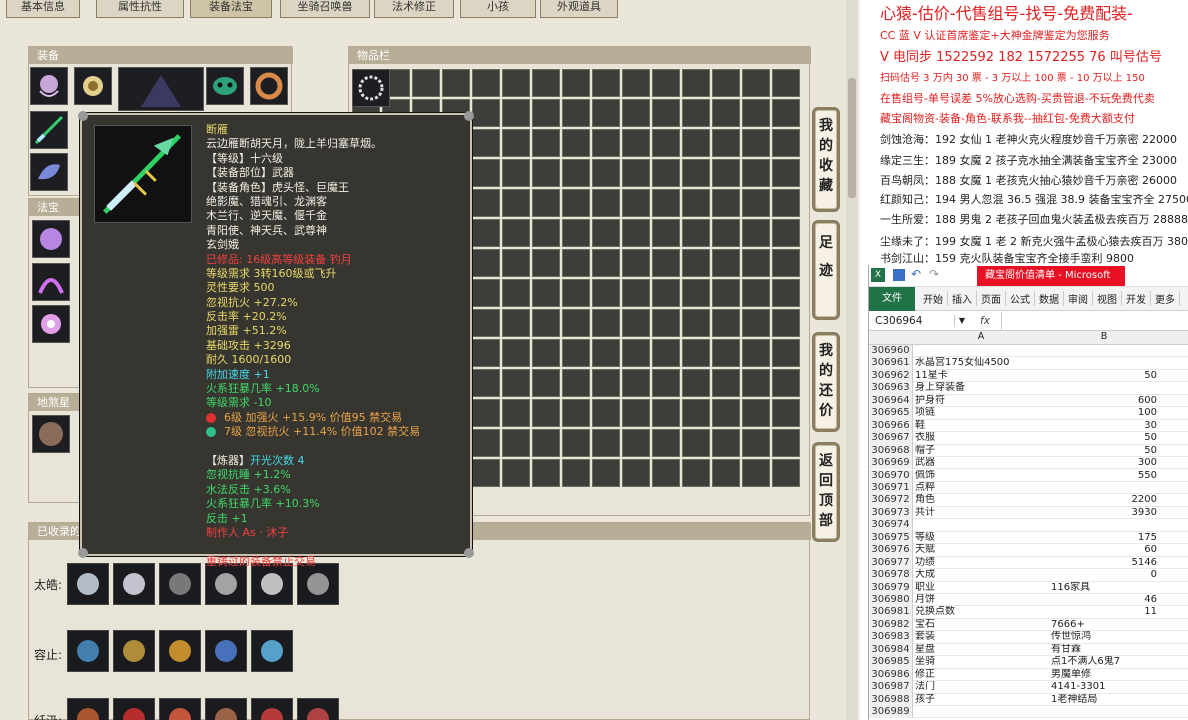 Image resolution: width=1188 pixels, height=720 pixels. I want to click on row-number: 306985, so click(891, 662).